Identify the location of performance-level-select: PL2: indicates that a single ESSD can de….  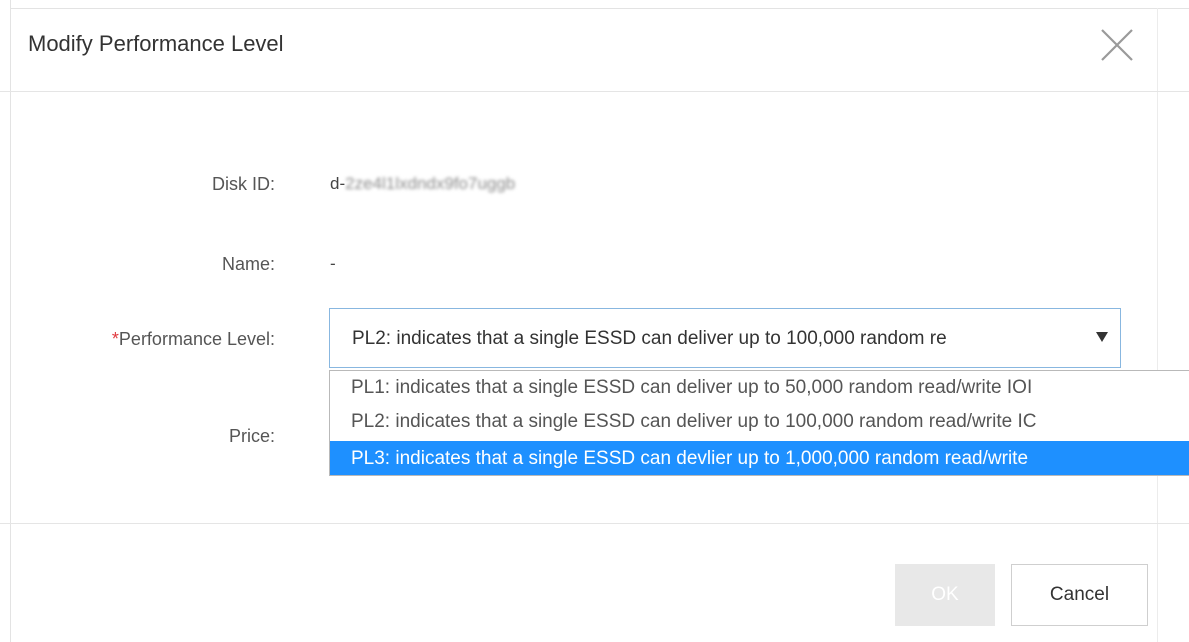
(725, 338).